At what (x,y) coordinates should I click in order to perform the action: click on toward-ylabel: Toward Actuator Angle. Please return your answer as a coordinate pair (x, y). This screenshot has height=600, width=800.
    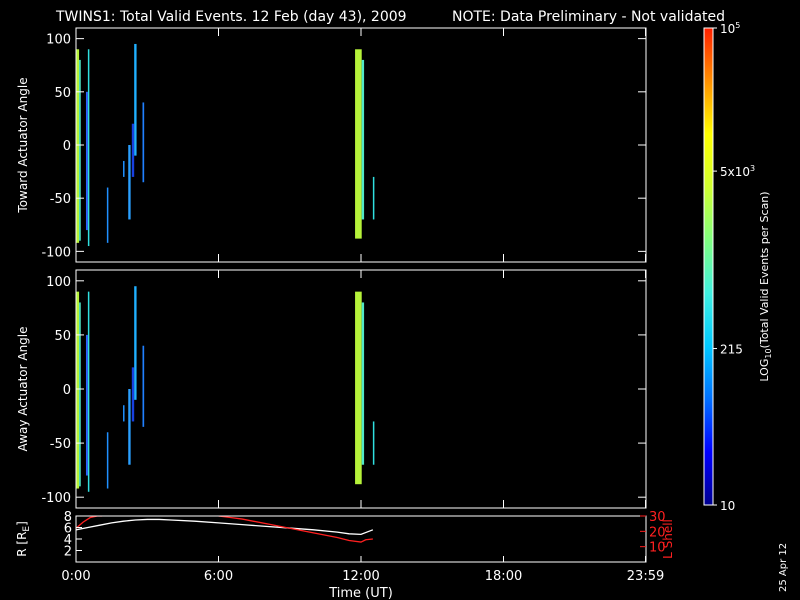
    Looking at the image, I should click on (23, 145).